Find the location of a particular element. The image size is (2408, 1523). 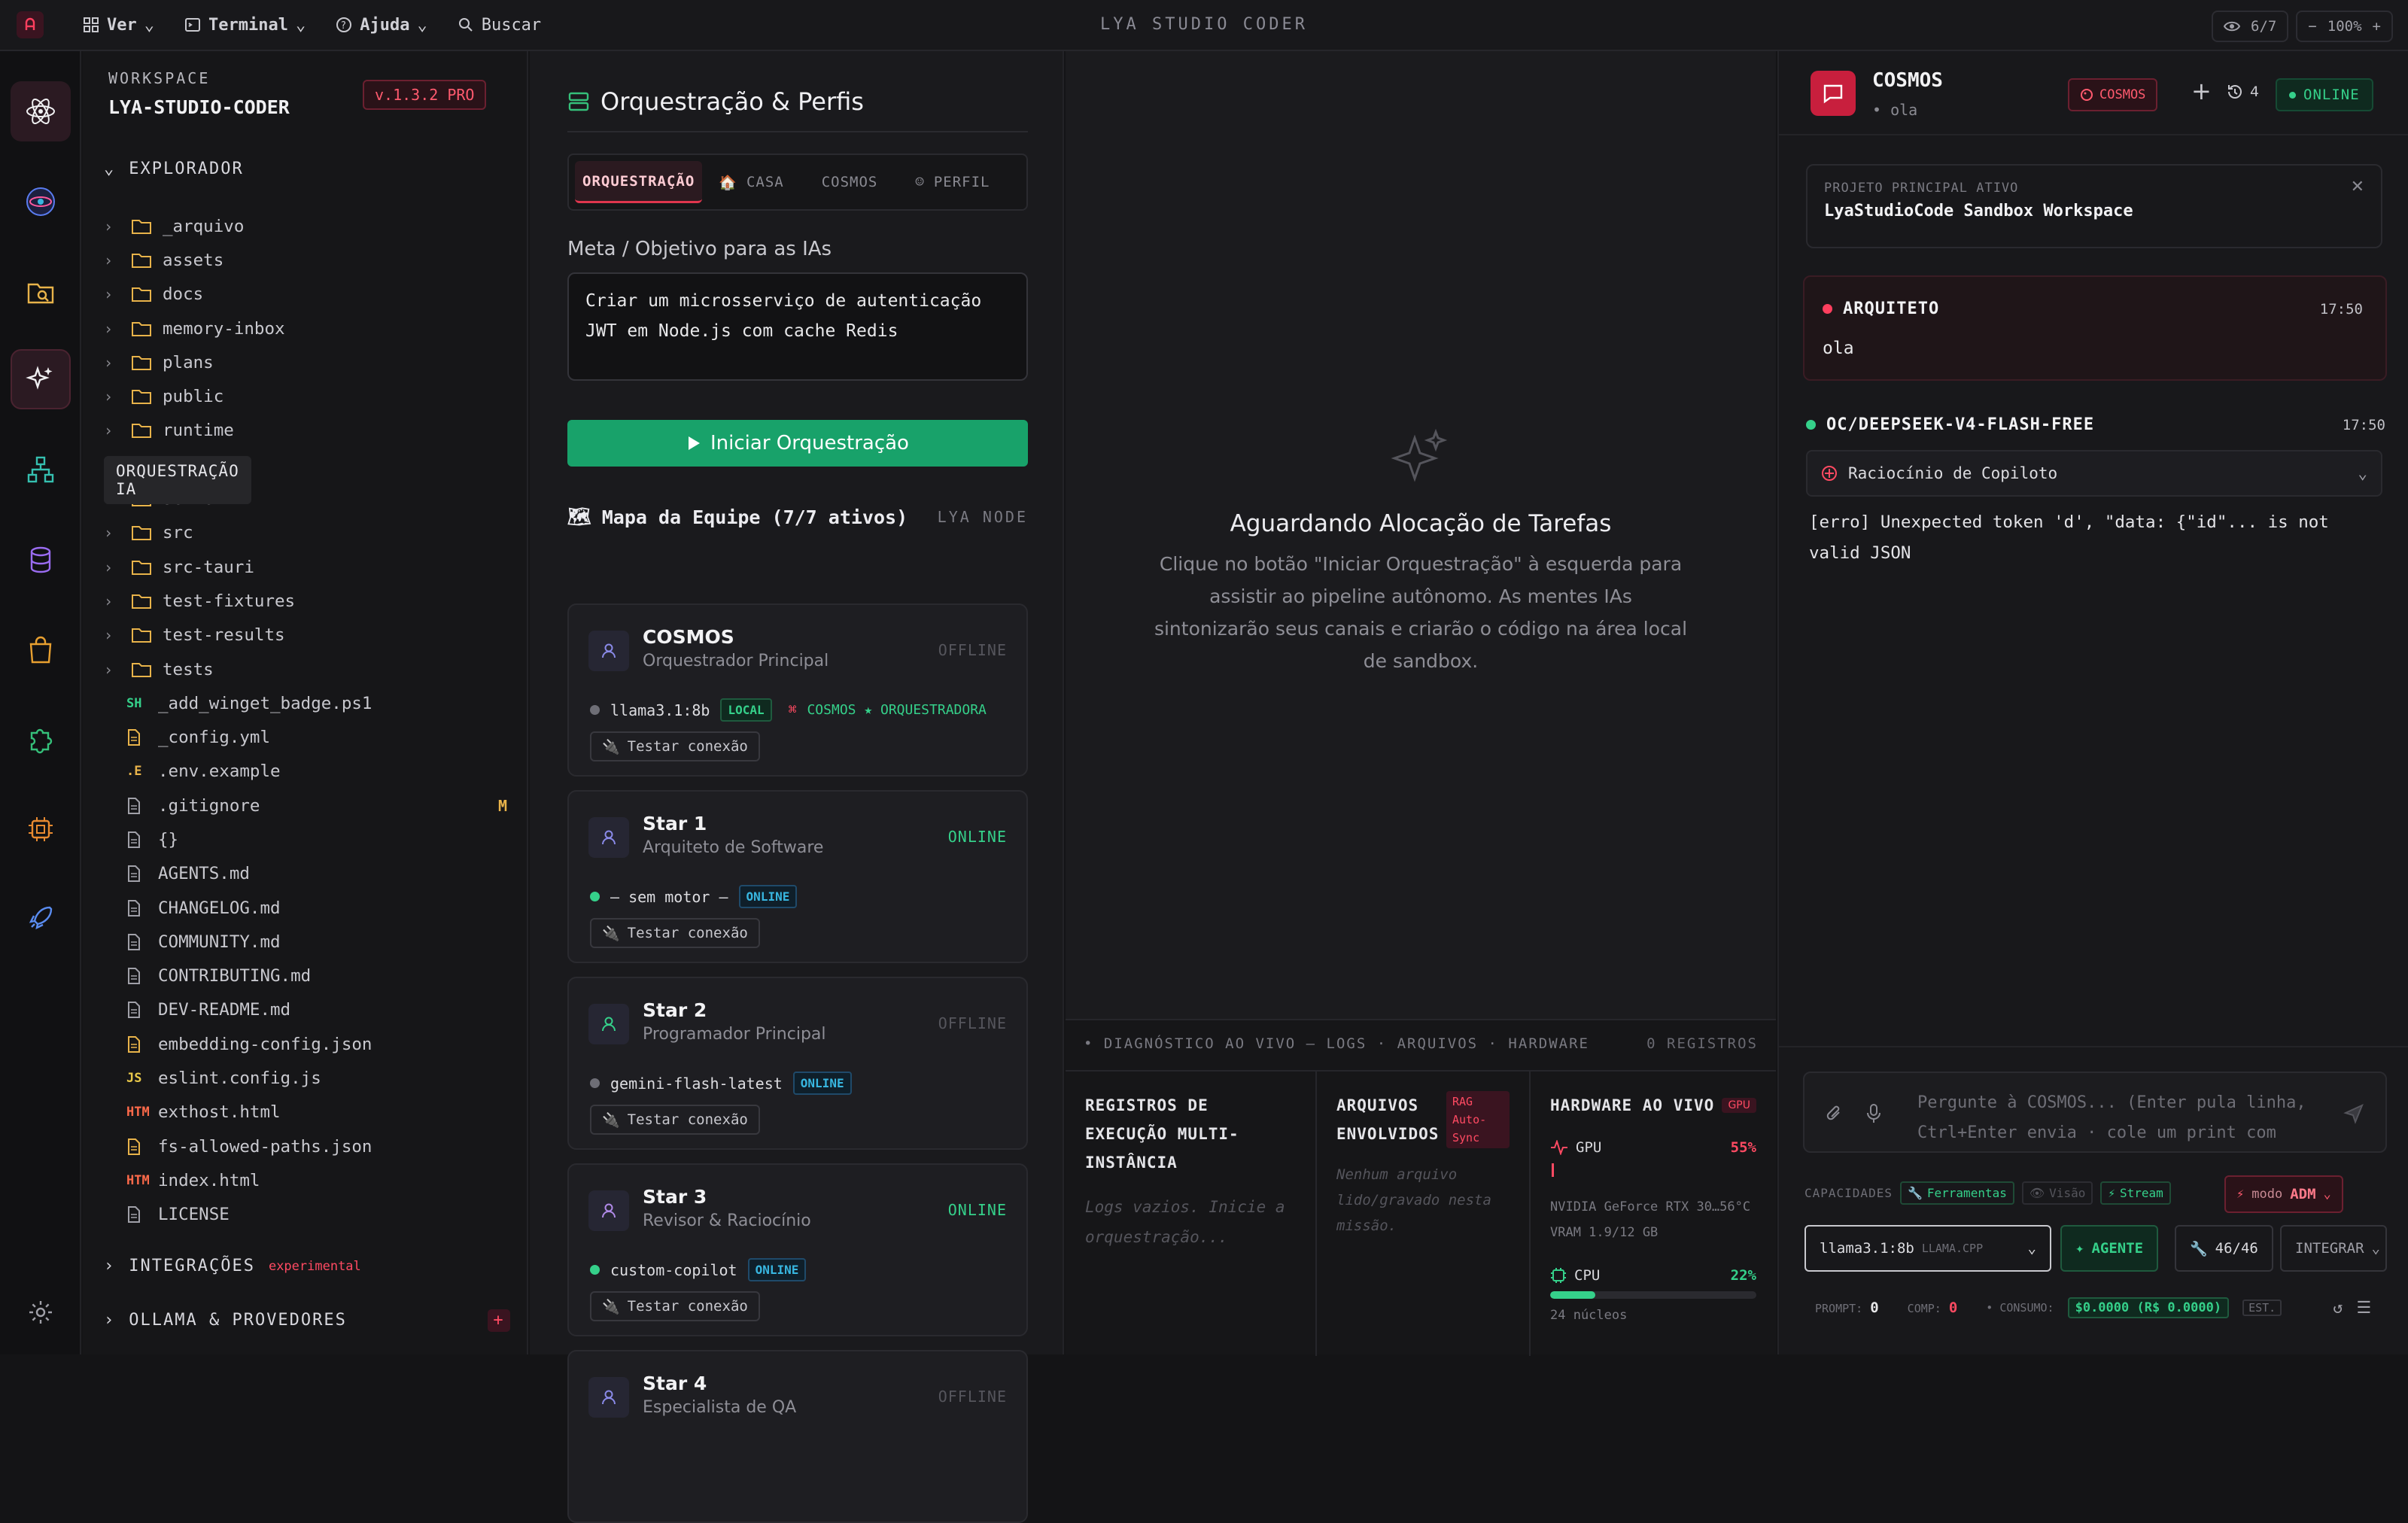

tab-orquestracao: ORQUESTRAÇÃO is located at coordinates (639, 182).